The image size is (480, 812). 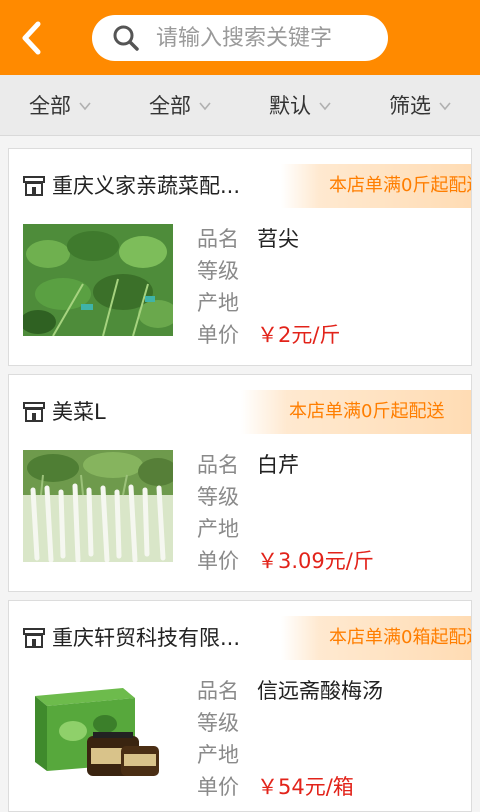 I want to click on product-name: 信远斋酸梅汤, so click(x=320, y=691).